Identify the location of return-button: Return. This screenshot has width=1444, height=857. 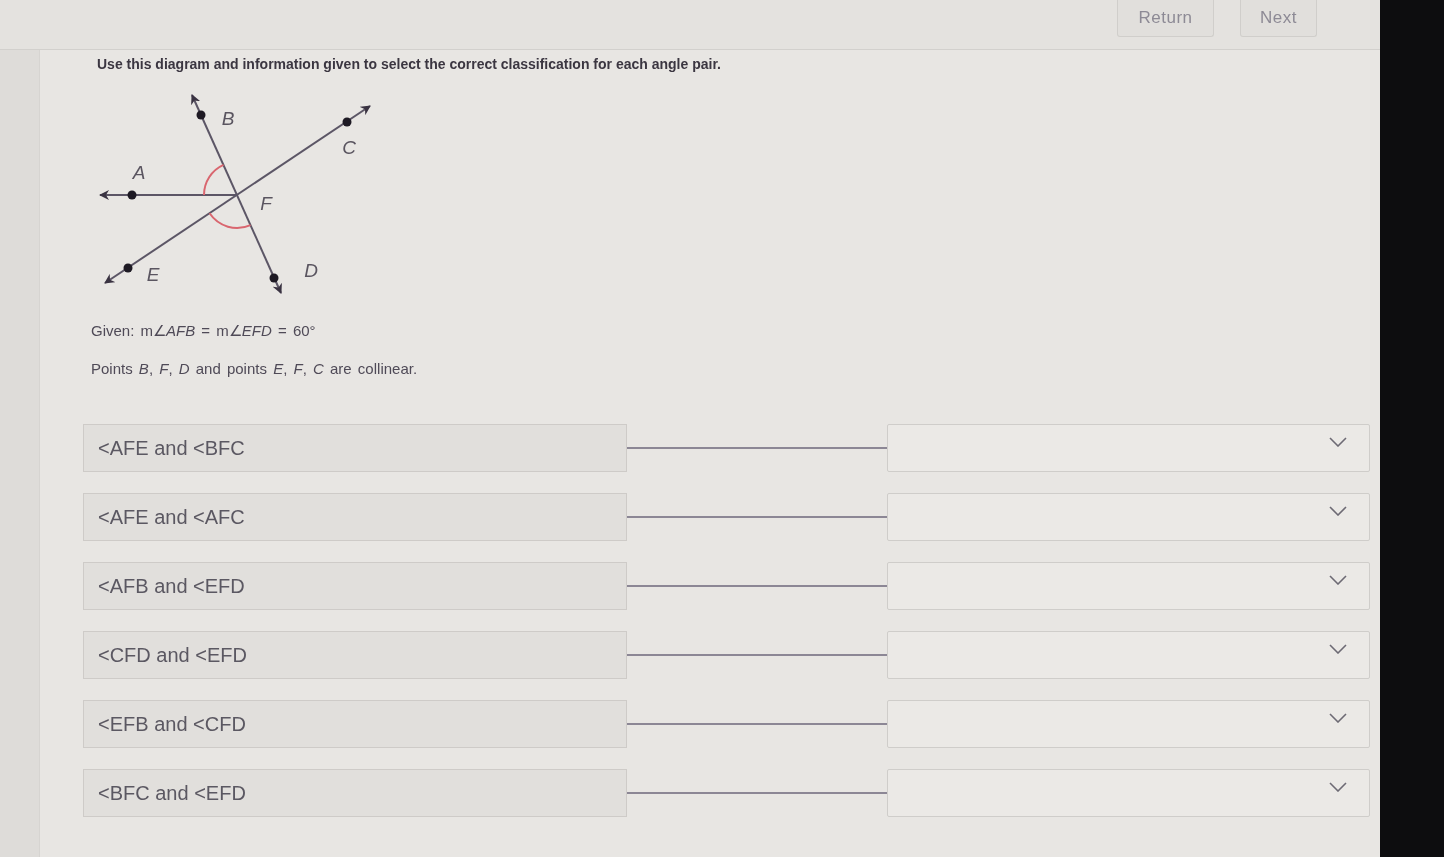
(1165, 18).